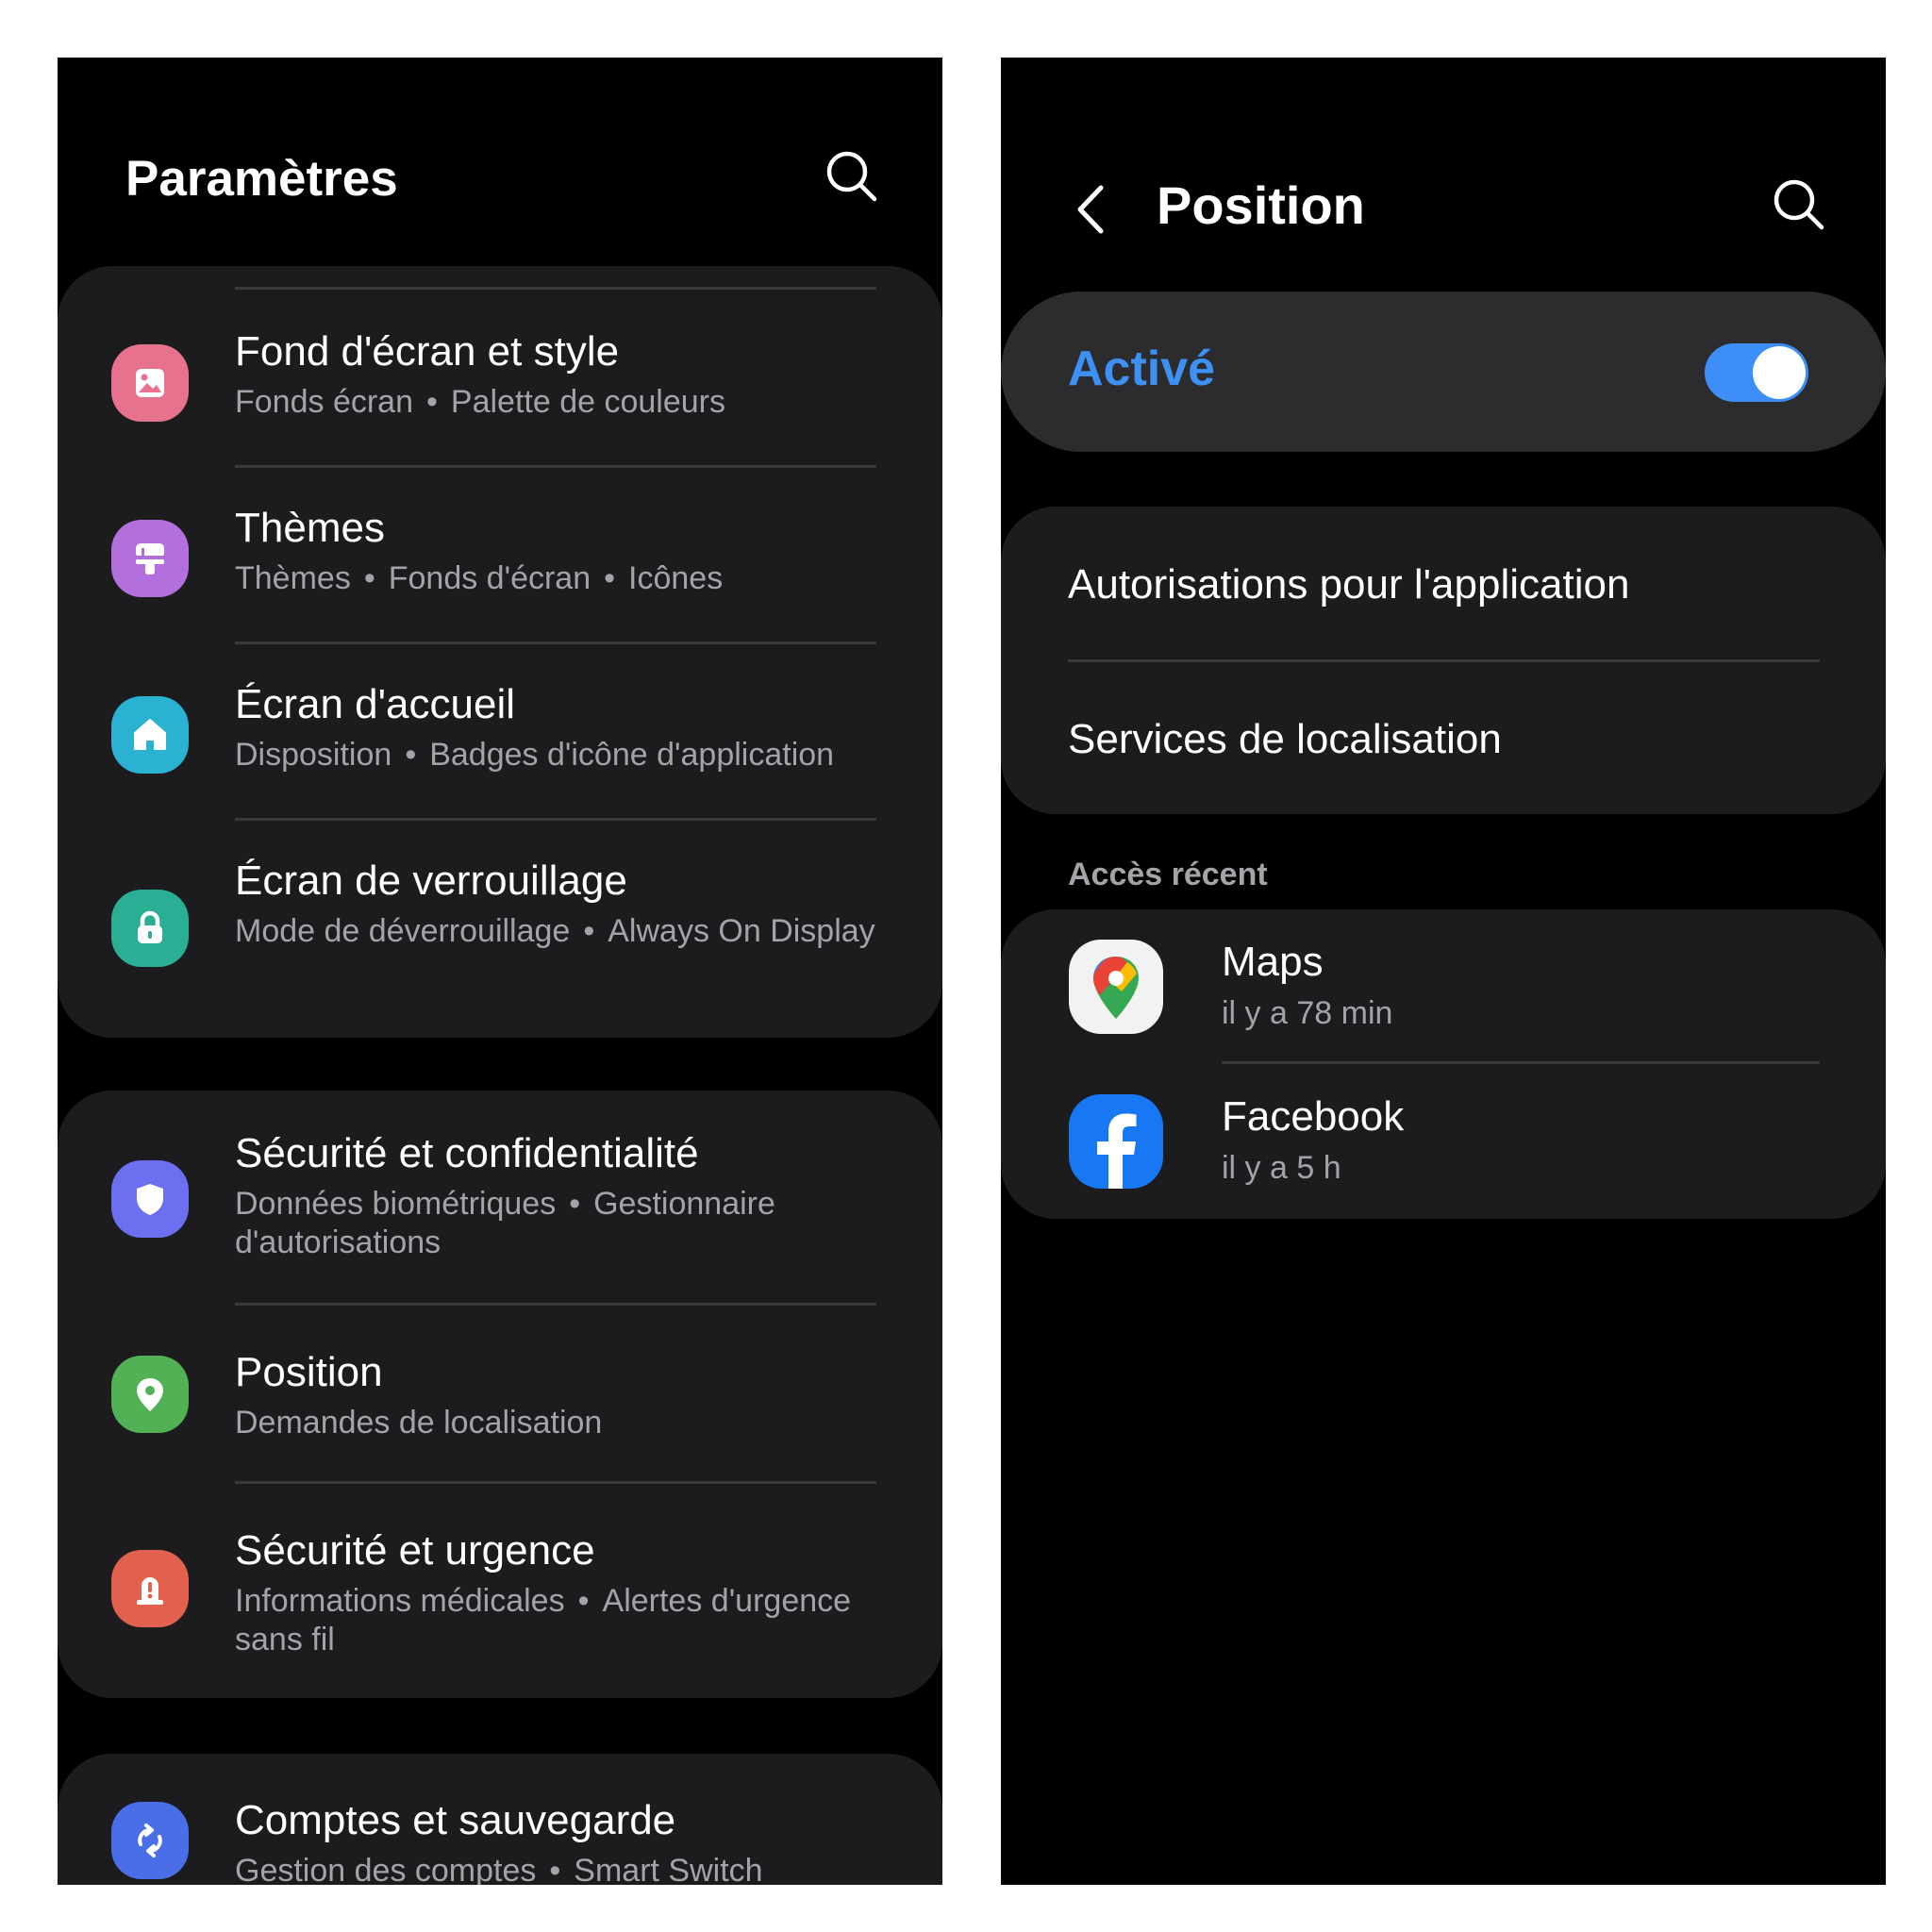  Describe the element at coordinates (1116, 987) in the screenshot. I see `google-maps-icon` at that location.